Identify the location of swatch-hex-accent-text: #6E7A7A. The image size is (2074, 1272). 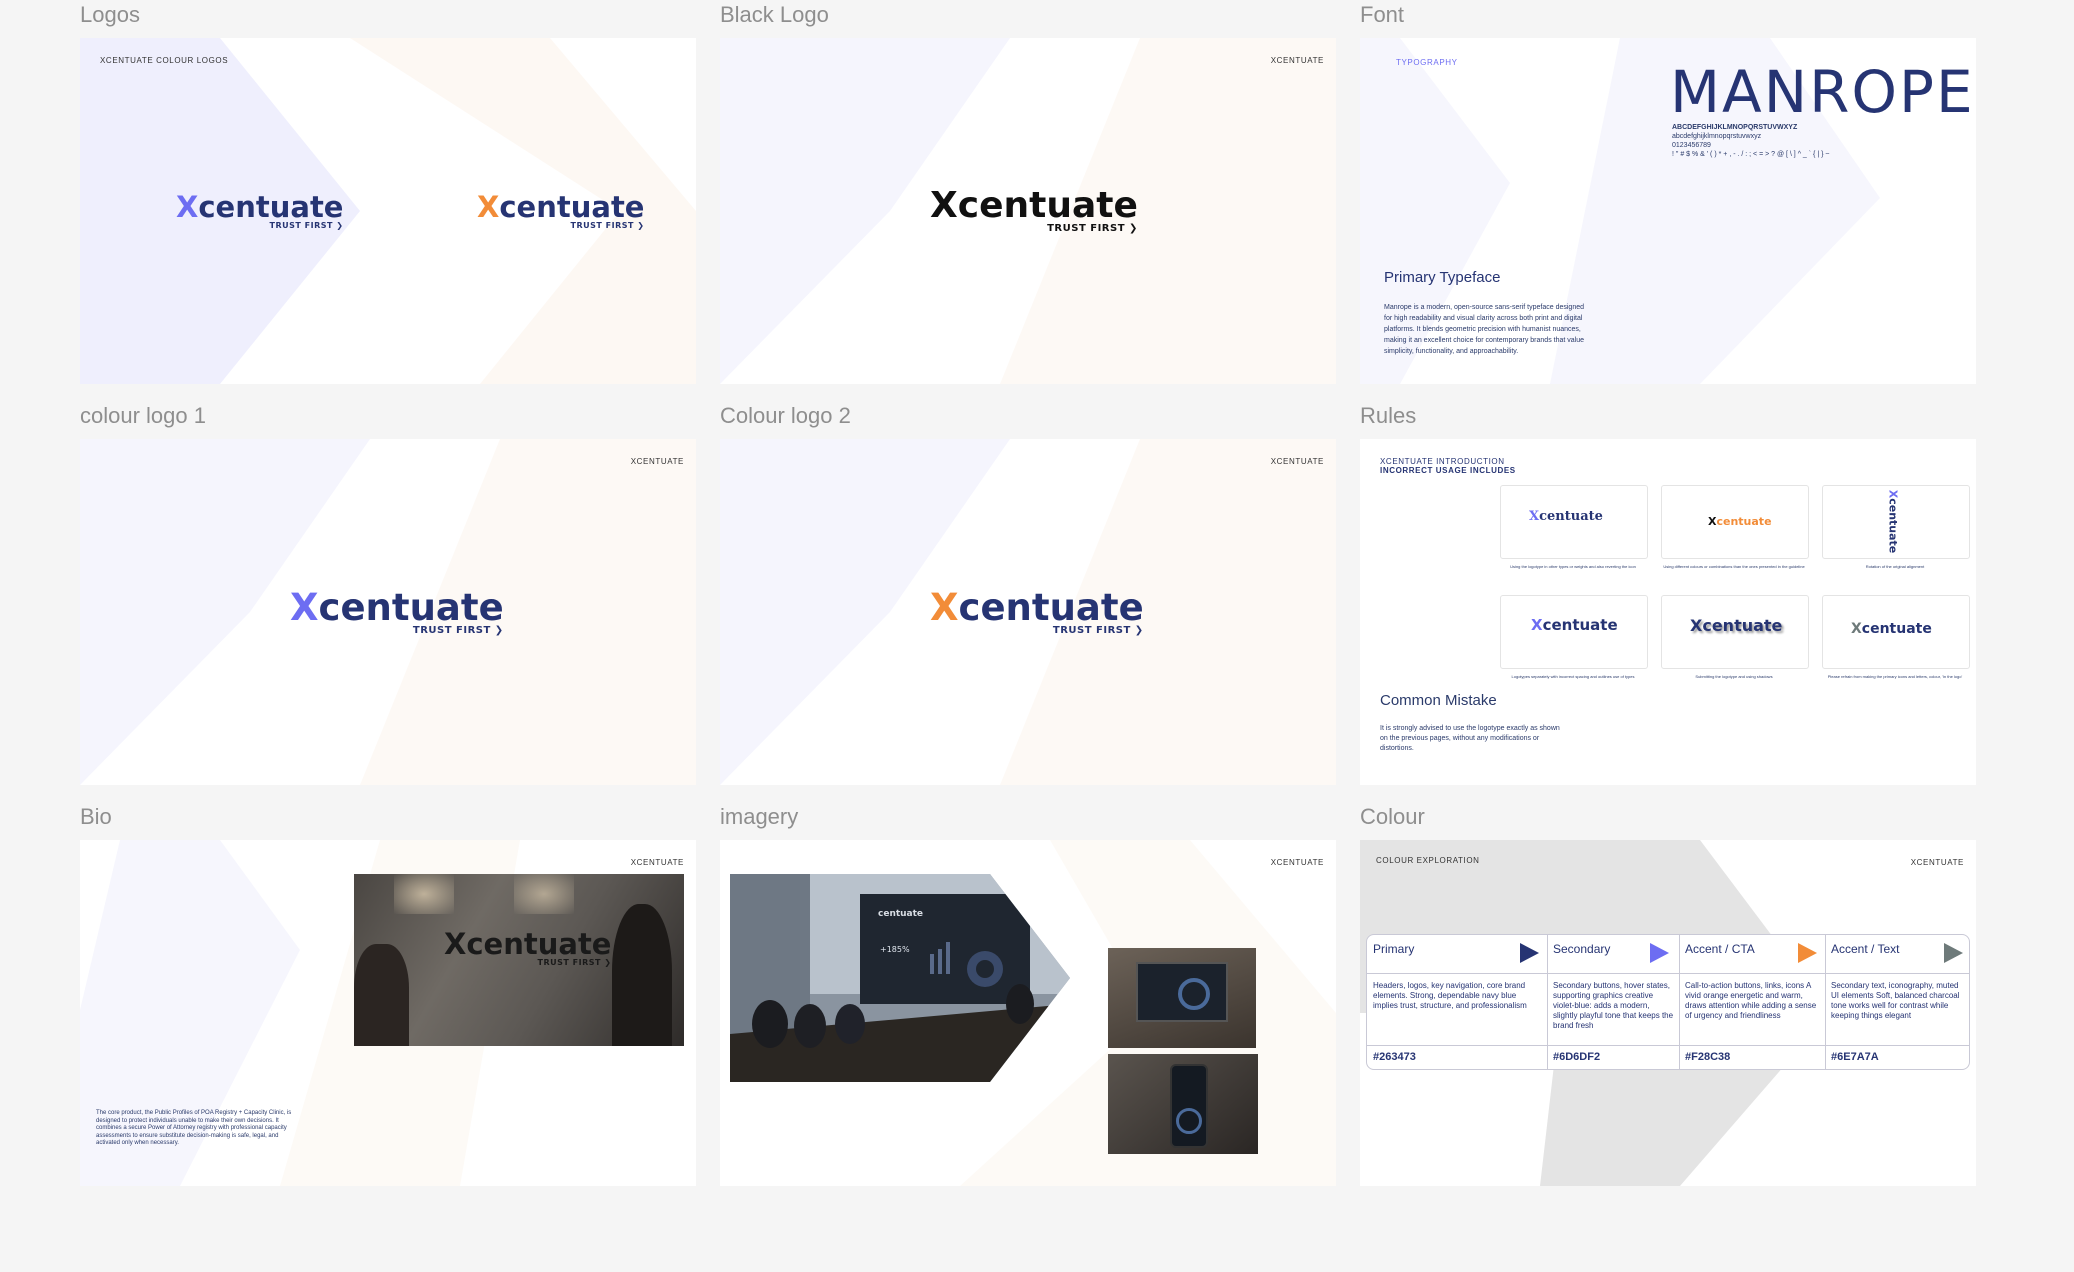
(1855, 1057).